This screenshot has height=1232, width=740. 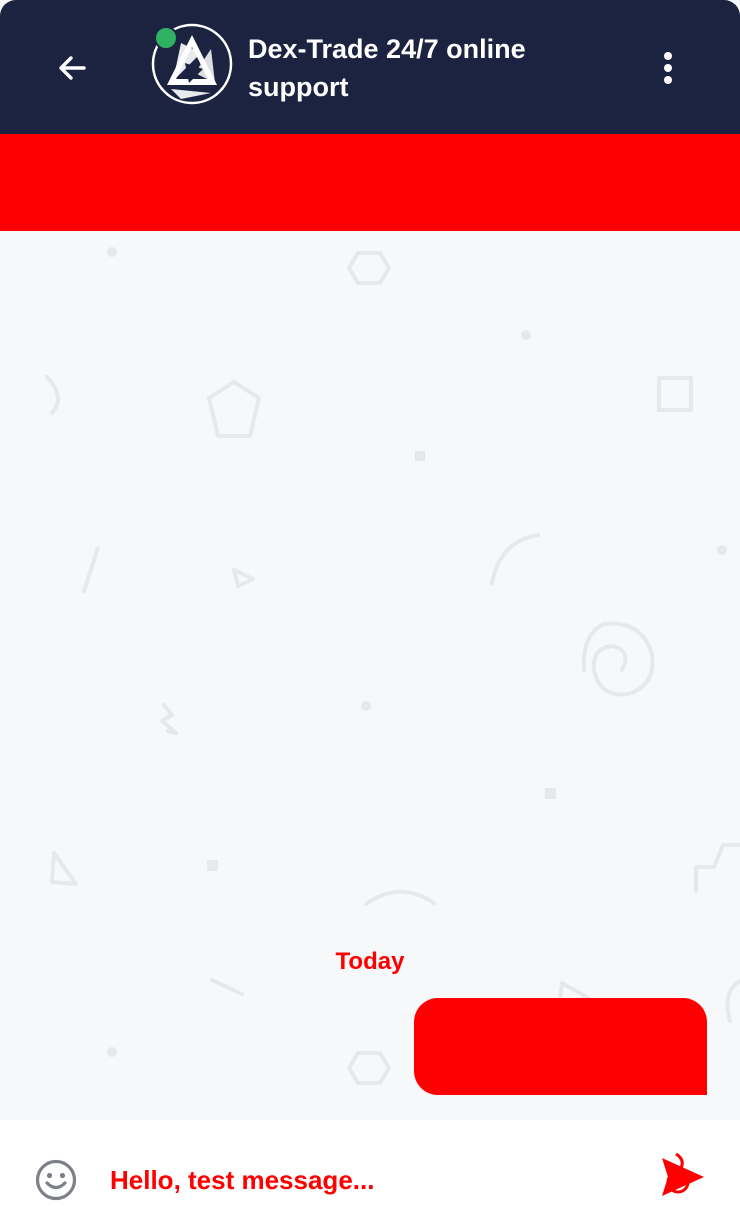 I want to click on message-input, so click(x=370, y=1180).